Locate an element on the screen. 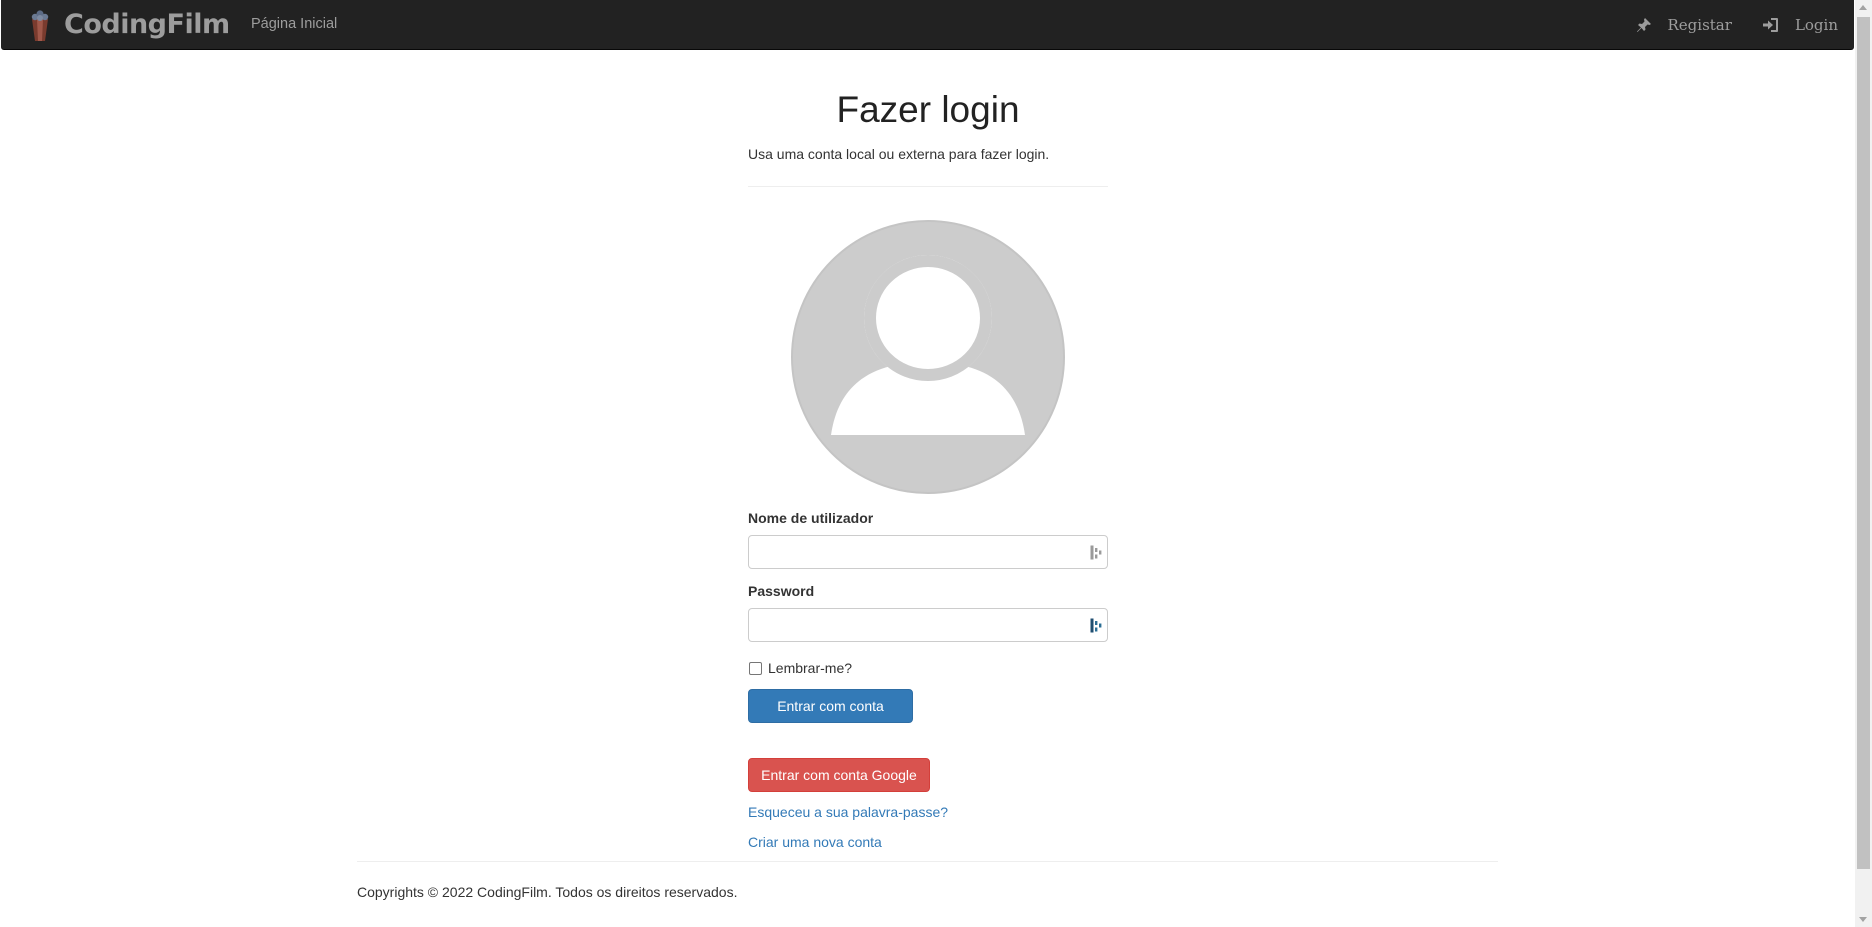  username-input is located at coordinates (928, 552).